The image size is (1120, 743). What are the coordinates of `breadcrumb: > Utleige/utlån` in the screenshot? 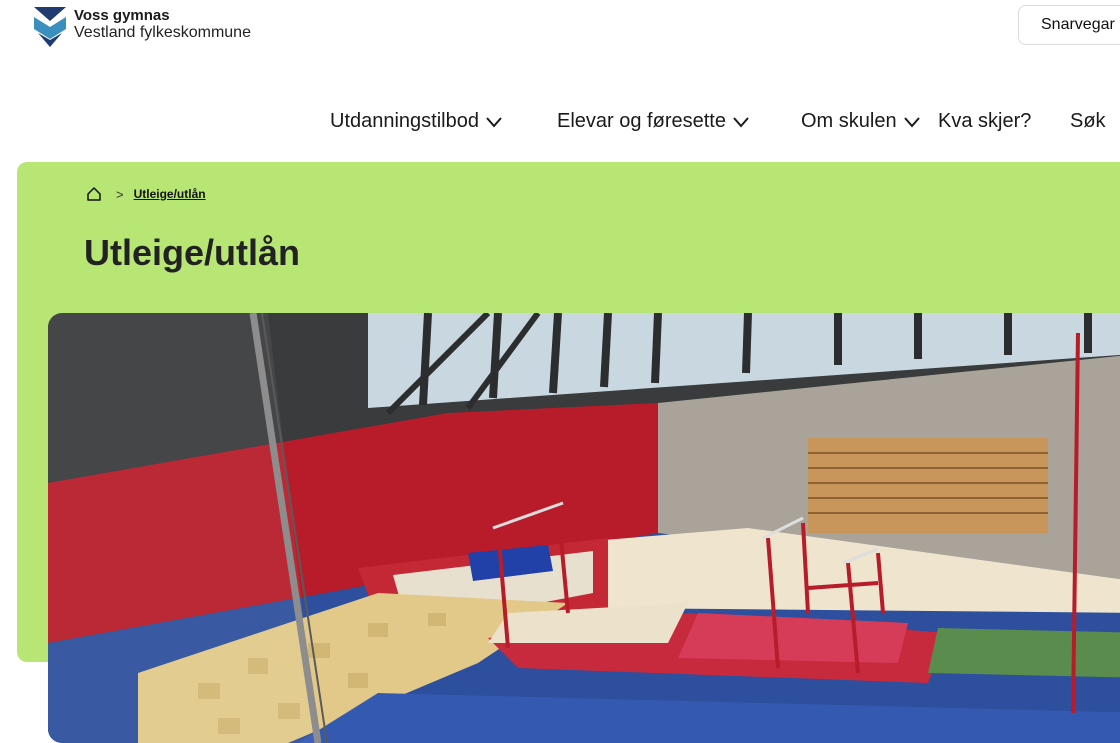 It's located at (146, 194).